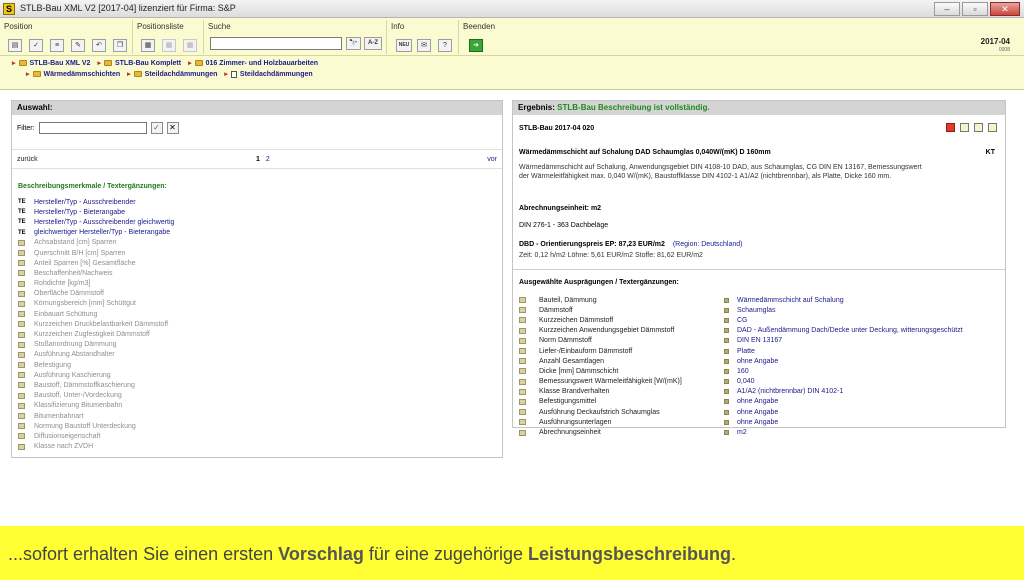  I want to click on selected-row: Norm Dämmstoff DIN EN 13167, so click(759, 341).